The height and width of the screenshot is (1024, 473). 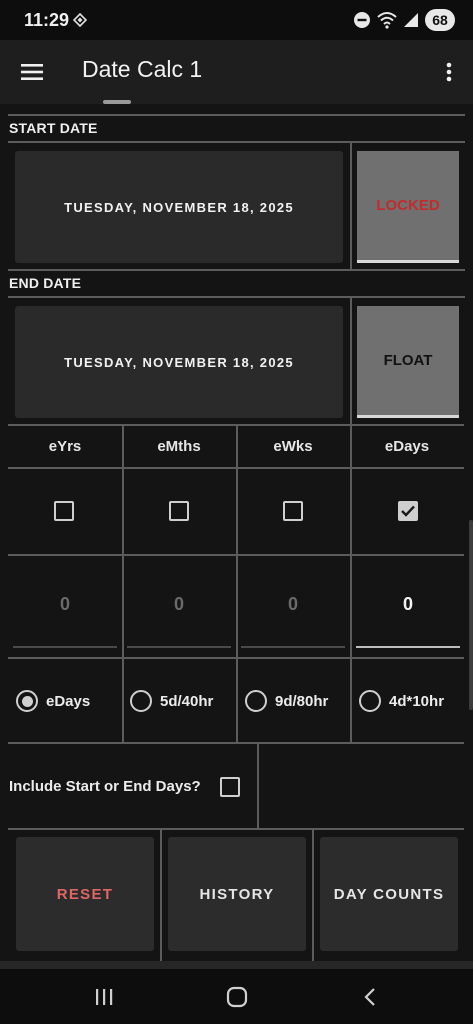 What do you see at coordinates (236, 72) in the screenshot?
I see `app-bar: Date Calc 1` at bounding box center [236, 72].